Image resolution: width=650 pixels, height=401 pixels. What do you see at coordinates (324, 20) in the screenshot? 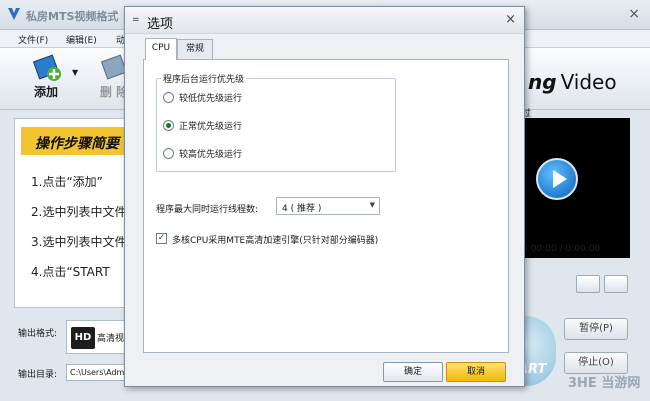
I see `dialog-title-bar: = 选项 ×` at bounding box center [324, 20].